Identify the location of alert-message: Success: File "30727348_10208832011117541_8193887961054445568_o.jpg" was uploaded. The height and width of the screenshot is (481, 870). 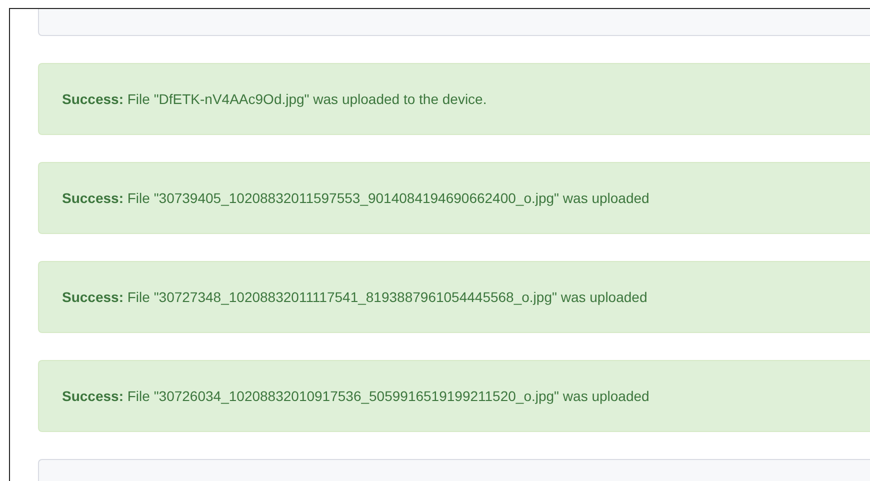
(355, 297).